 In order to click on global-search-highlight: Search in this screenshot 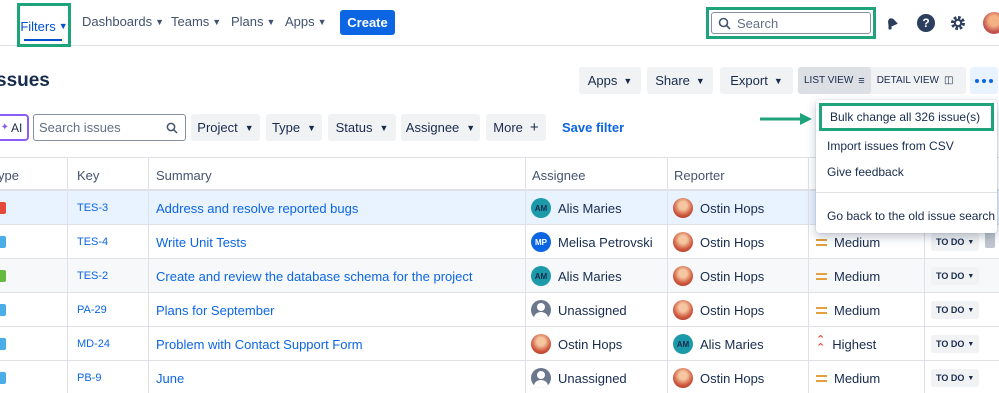, I will do `click(791, 23)`.